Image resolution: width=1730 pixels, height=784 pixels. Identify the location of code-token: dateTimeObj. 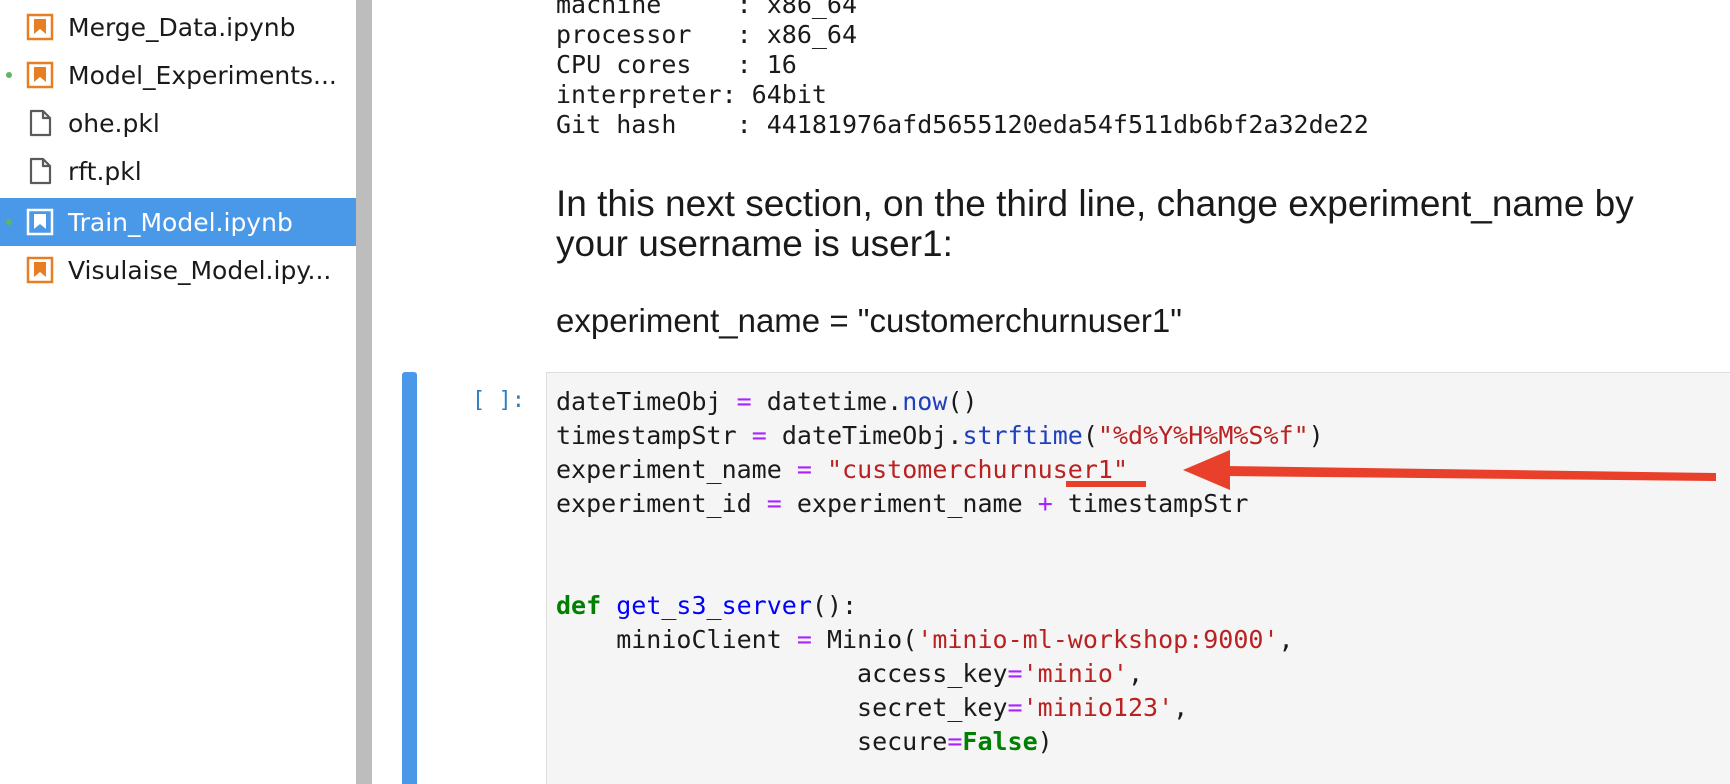
(639, 401).